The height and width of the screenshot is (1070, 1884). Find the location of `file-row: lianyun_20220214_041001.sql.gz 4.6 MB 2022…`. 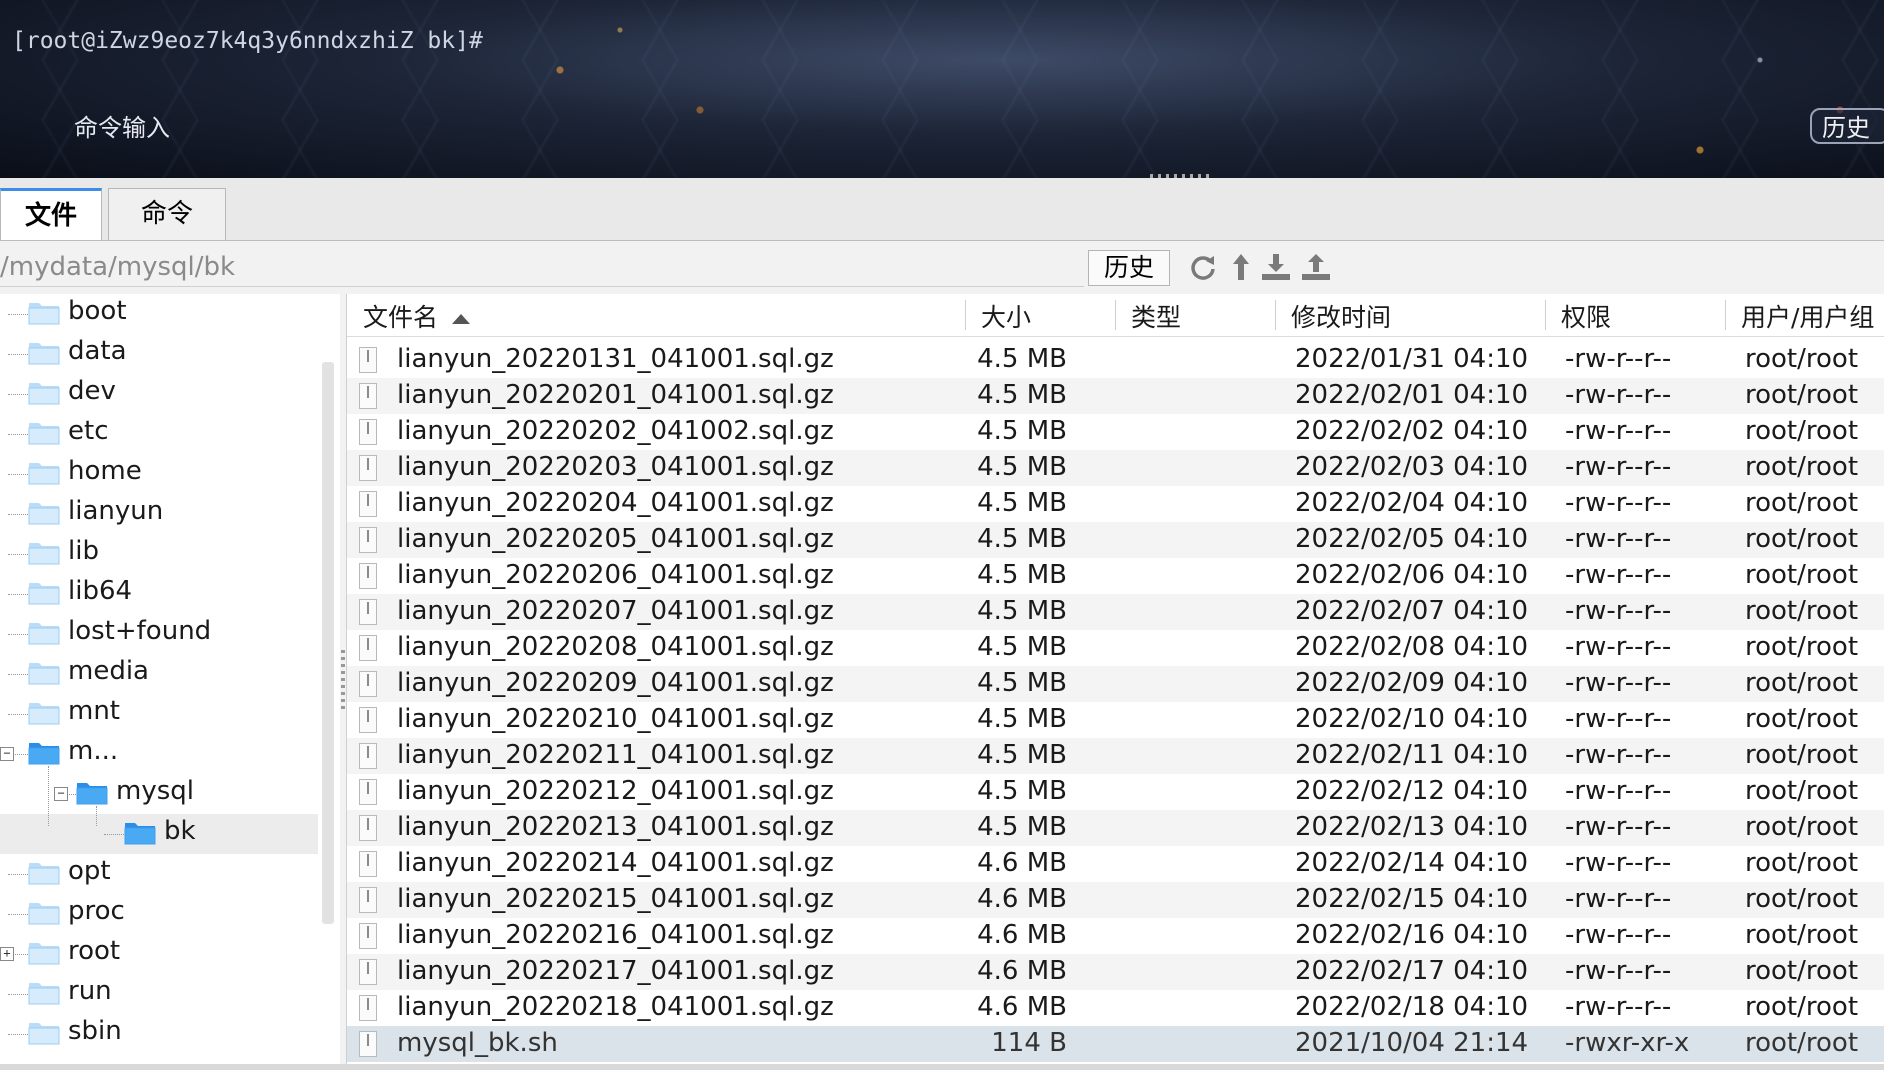

file-row: lianyun_20220214_041001.sql.gz 4.6 MB 2022… is located at coordinates (1115, 864).